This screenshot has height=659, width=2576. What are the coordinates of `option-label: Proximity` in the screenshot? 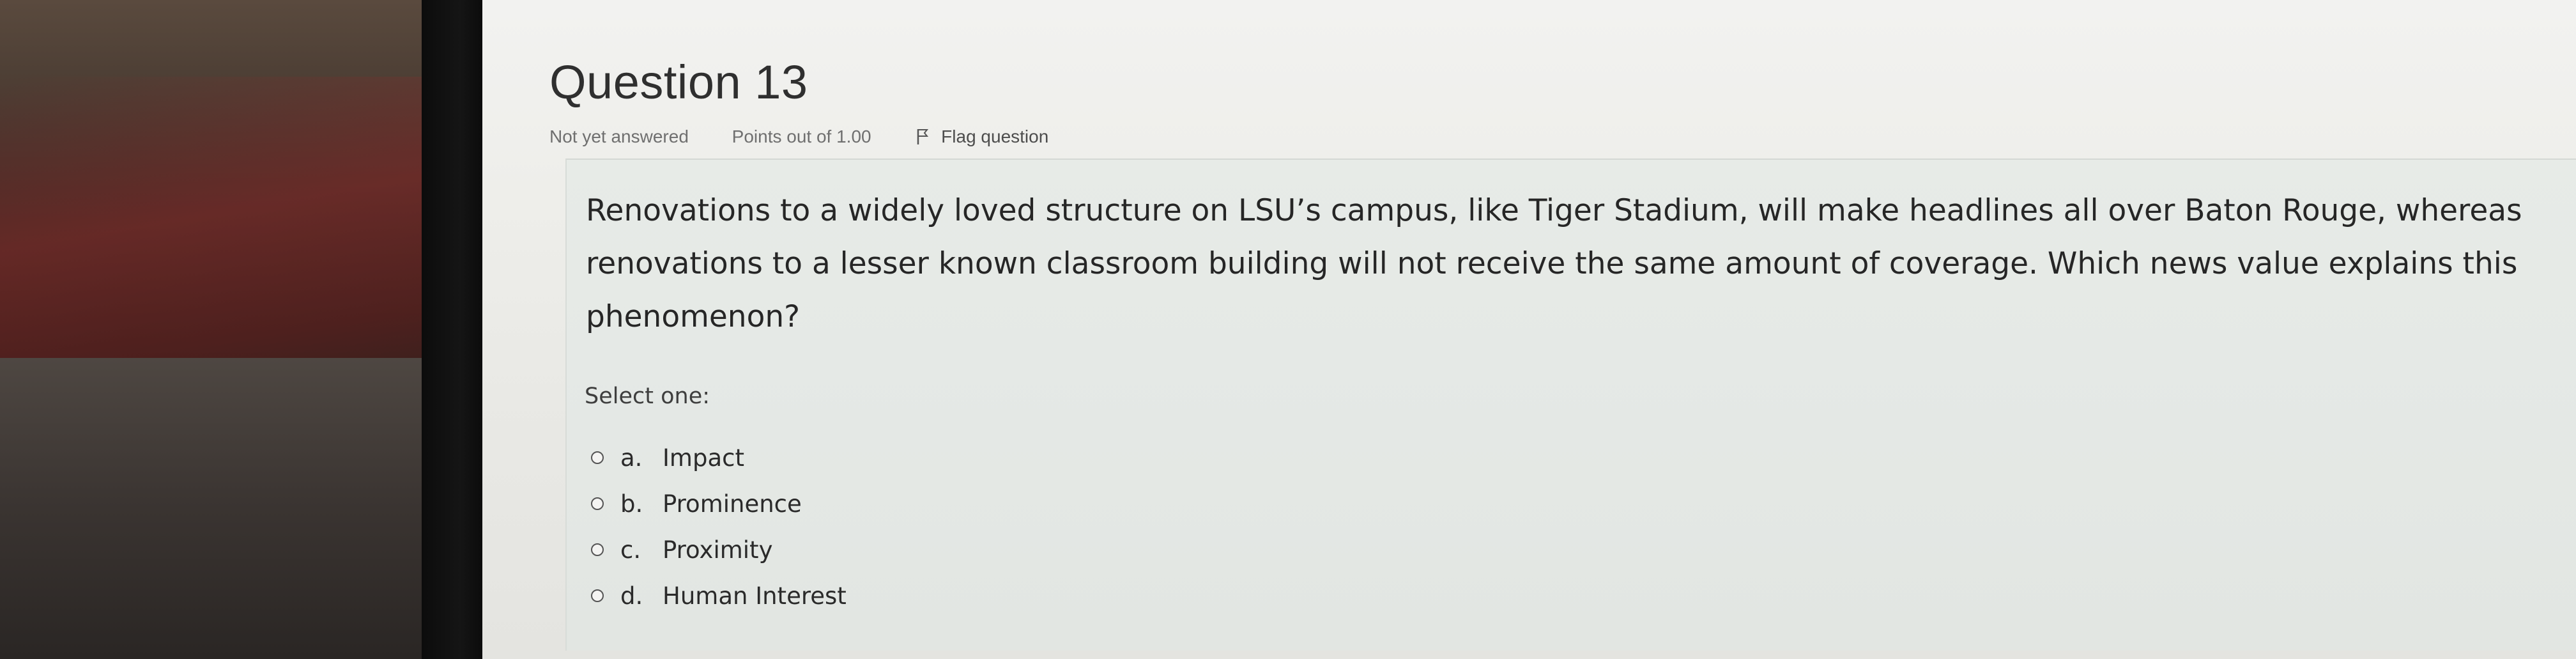 It's located at (717, 550).